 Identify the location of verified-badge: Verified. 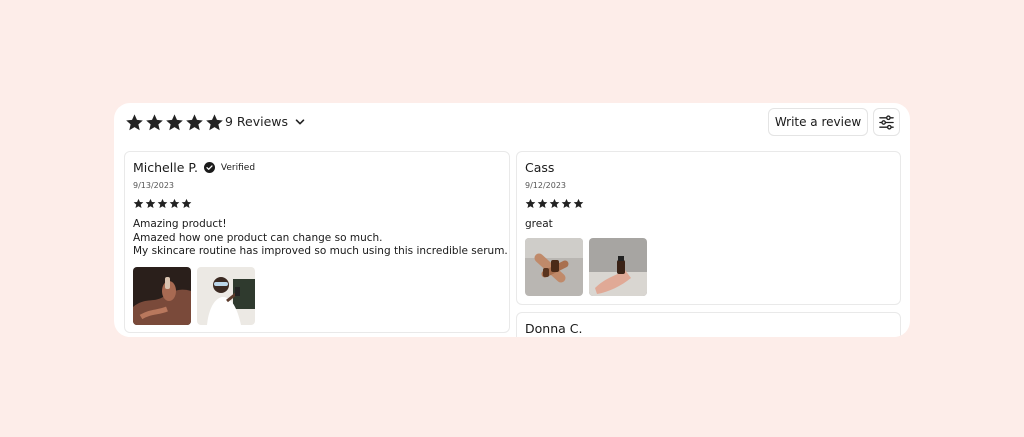
(238, 167).